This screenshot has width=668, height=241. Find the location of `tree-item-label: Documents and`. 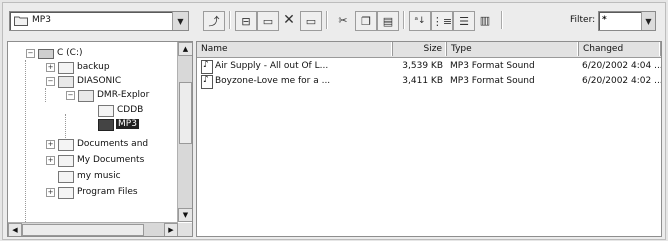

tree-item-label: Documents and is located at coordinates (113, 144).